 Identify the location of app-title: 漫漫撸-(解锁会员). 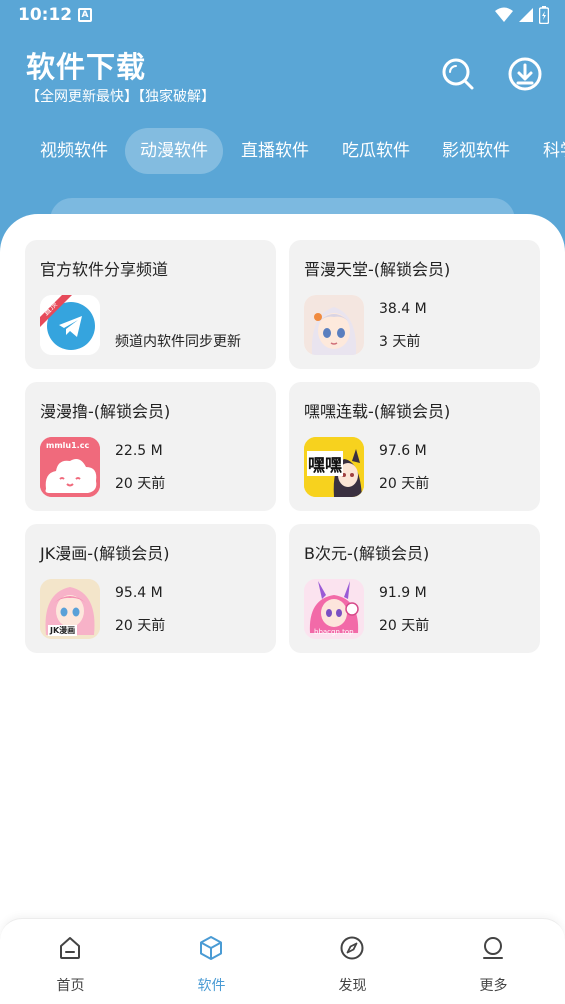
(105, 411).